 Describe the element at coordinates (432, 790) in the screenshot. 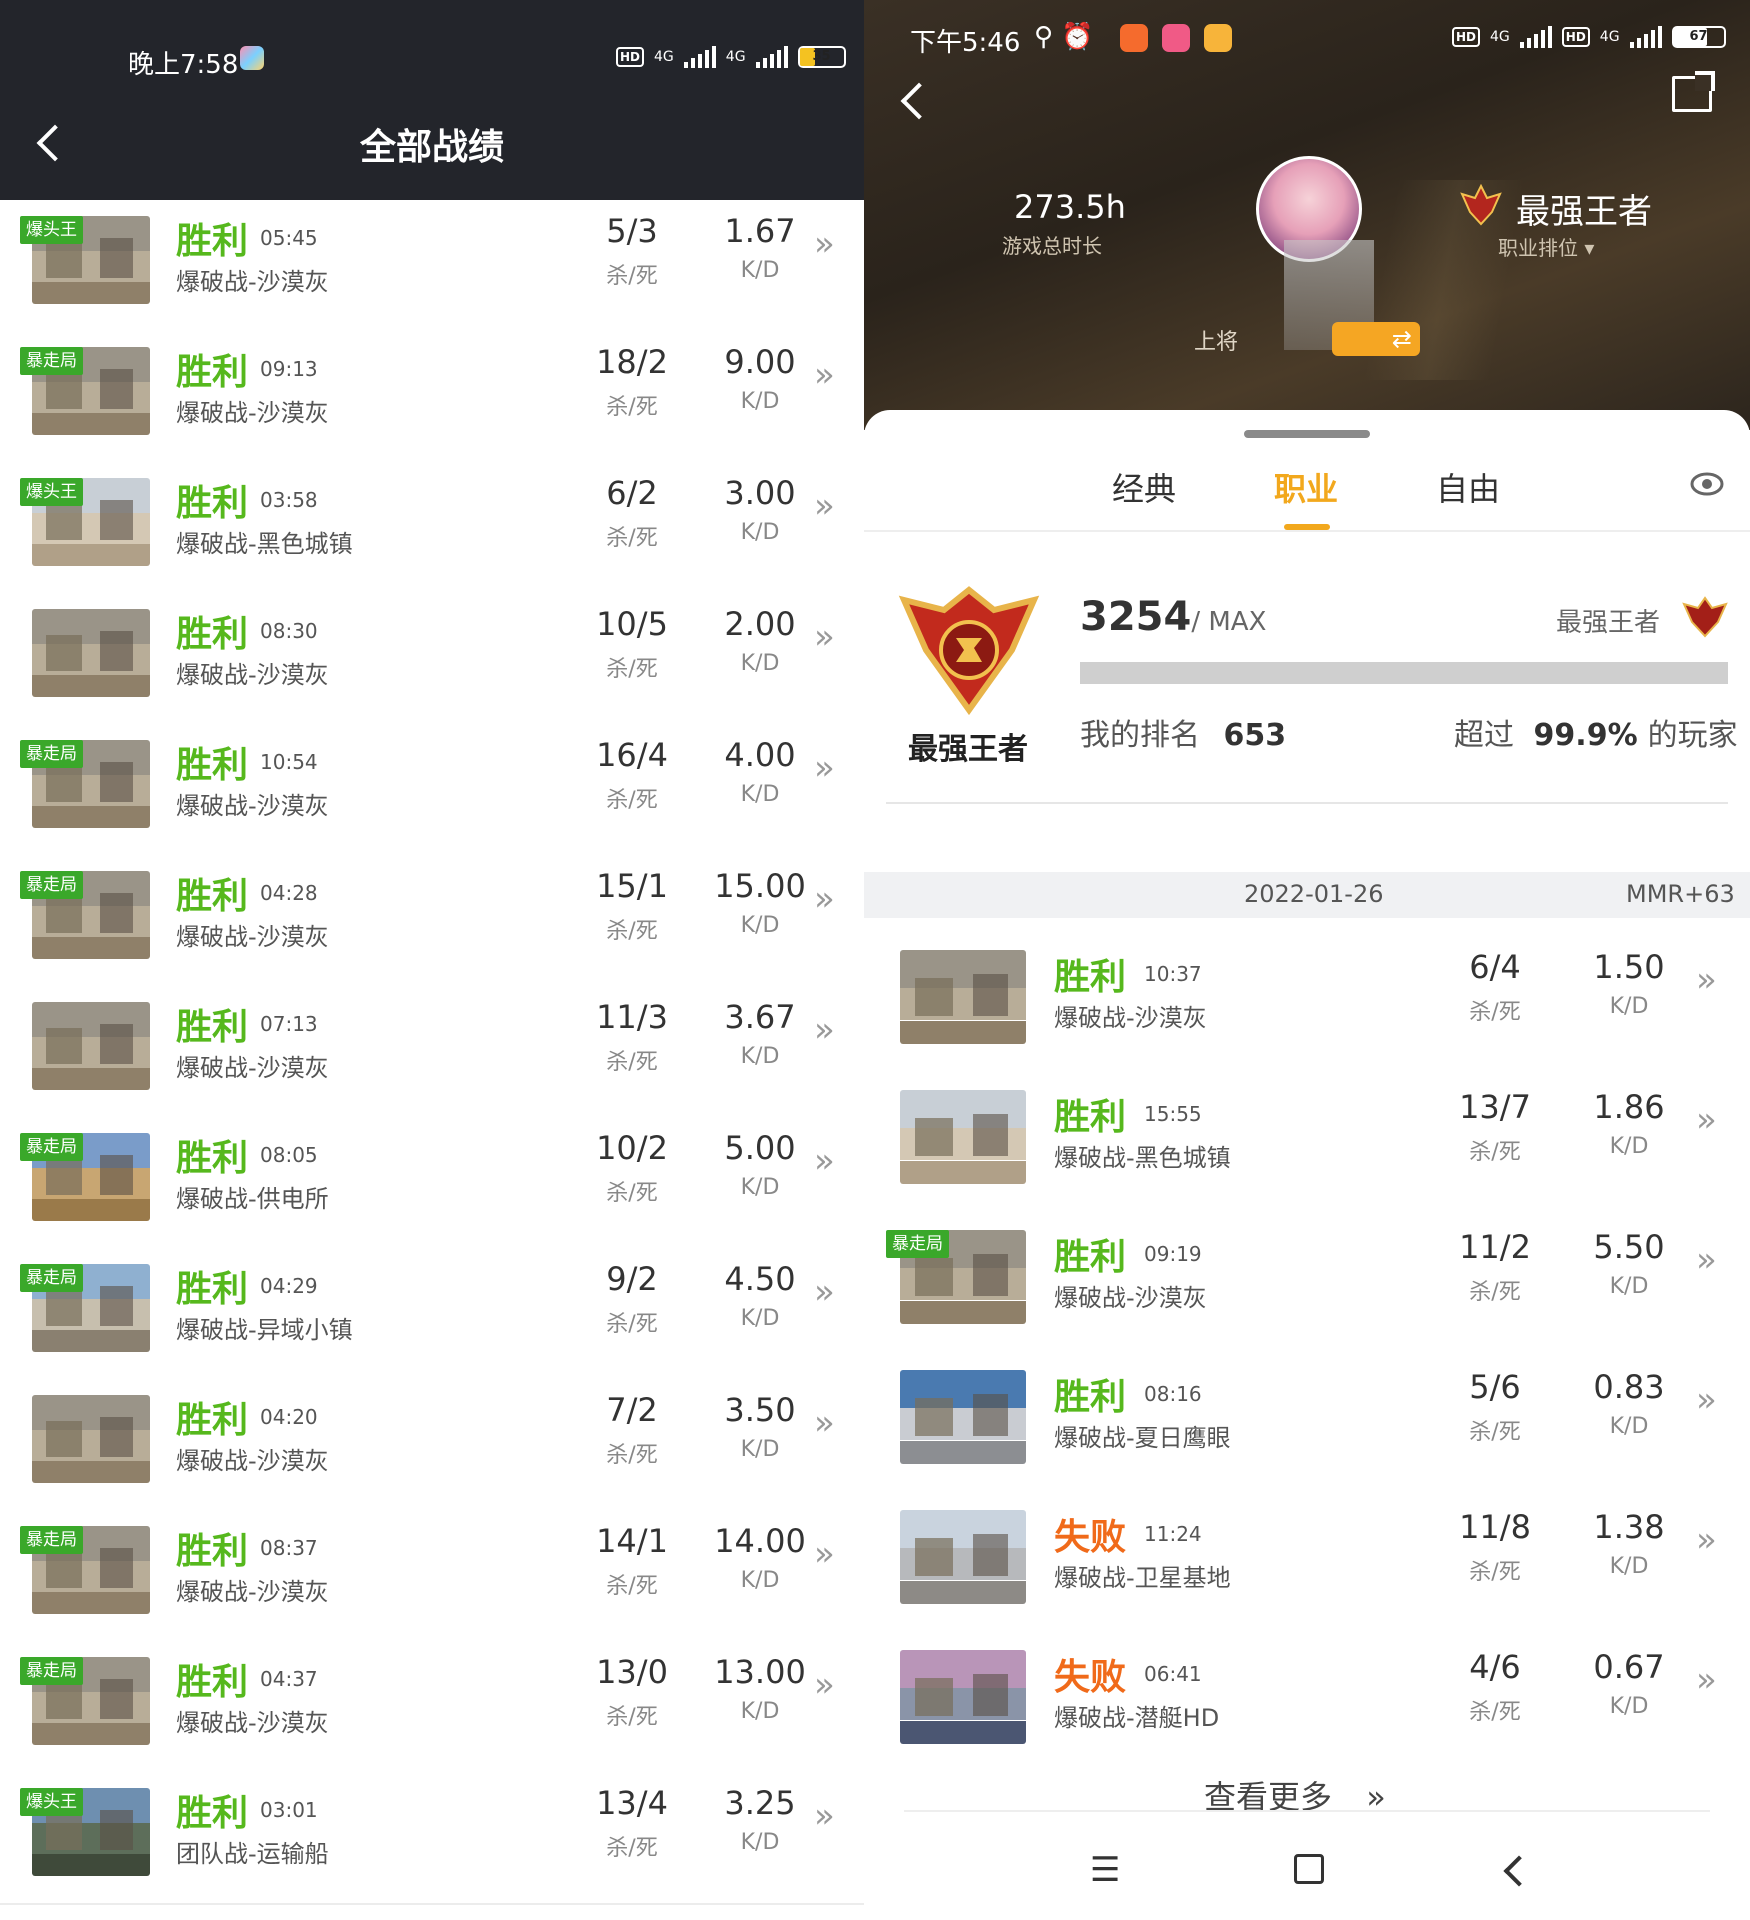

I see `match-row: 暴走局 胜利 10:54 爆破战-沙漠灰 16/4 杀/死 4.00 K/D »` at that location.